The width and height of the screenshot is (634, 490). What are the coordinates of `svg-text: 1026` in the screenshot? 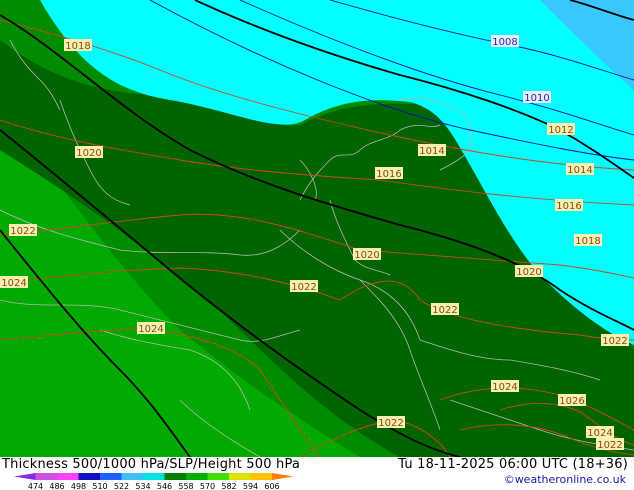 It's located at (571, 401).